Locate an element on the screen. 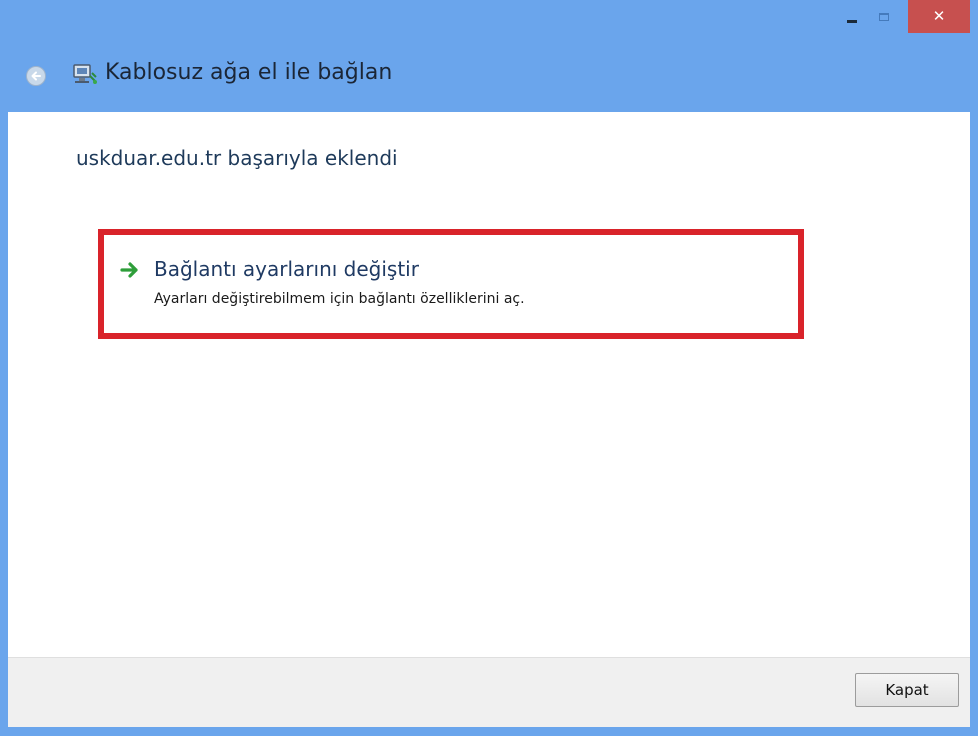 The width and height of the screenshot is (978, 736). command-link-title: Bağlantı ayarlarını değiştir is located at coordinates (286, 269).